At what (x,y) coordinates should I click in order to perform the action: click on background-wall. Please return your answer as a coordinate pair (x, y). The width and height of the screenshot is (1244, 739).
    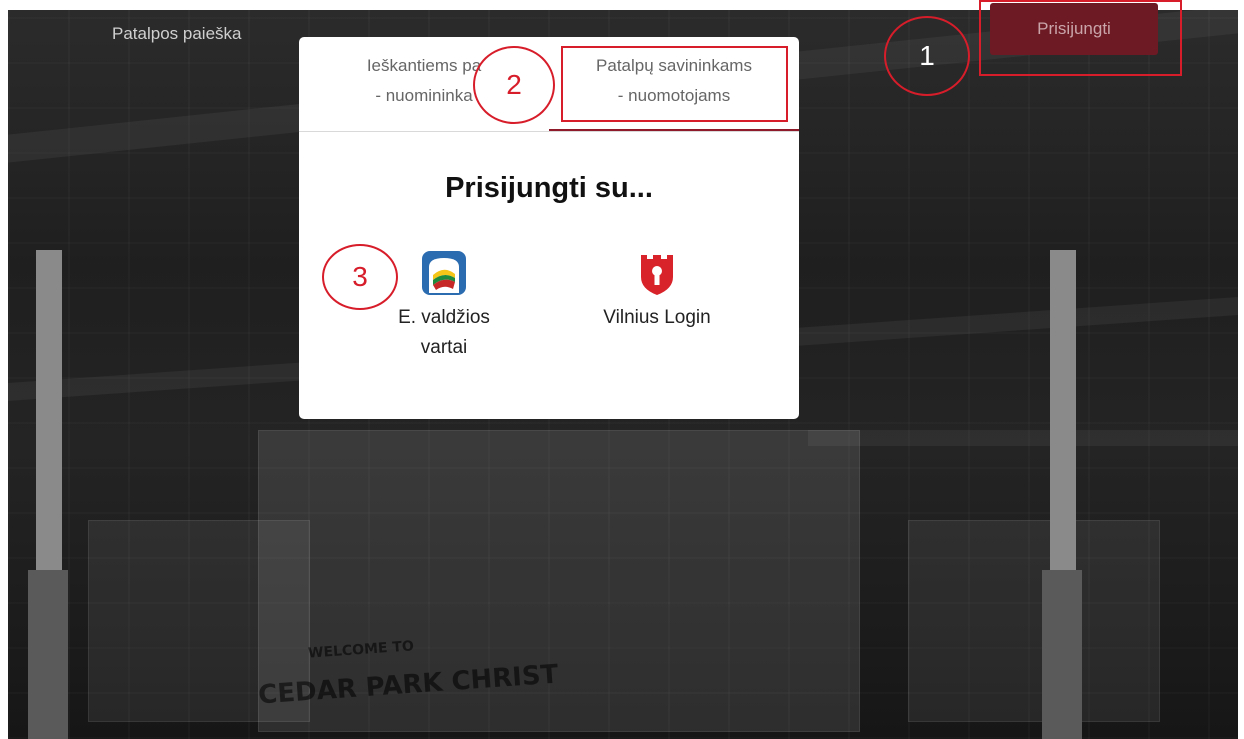
    Looking at the image, I should click on (1034, 621).